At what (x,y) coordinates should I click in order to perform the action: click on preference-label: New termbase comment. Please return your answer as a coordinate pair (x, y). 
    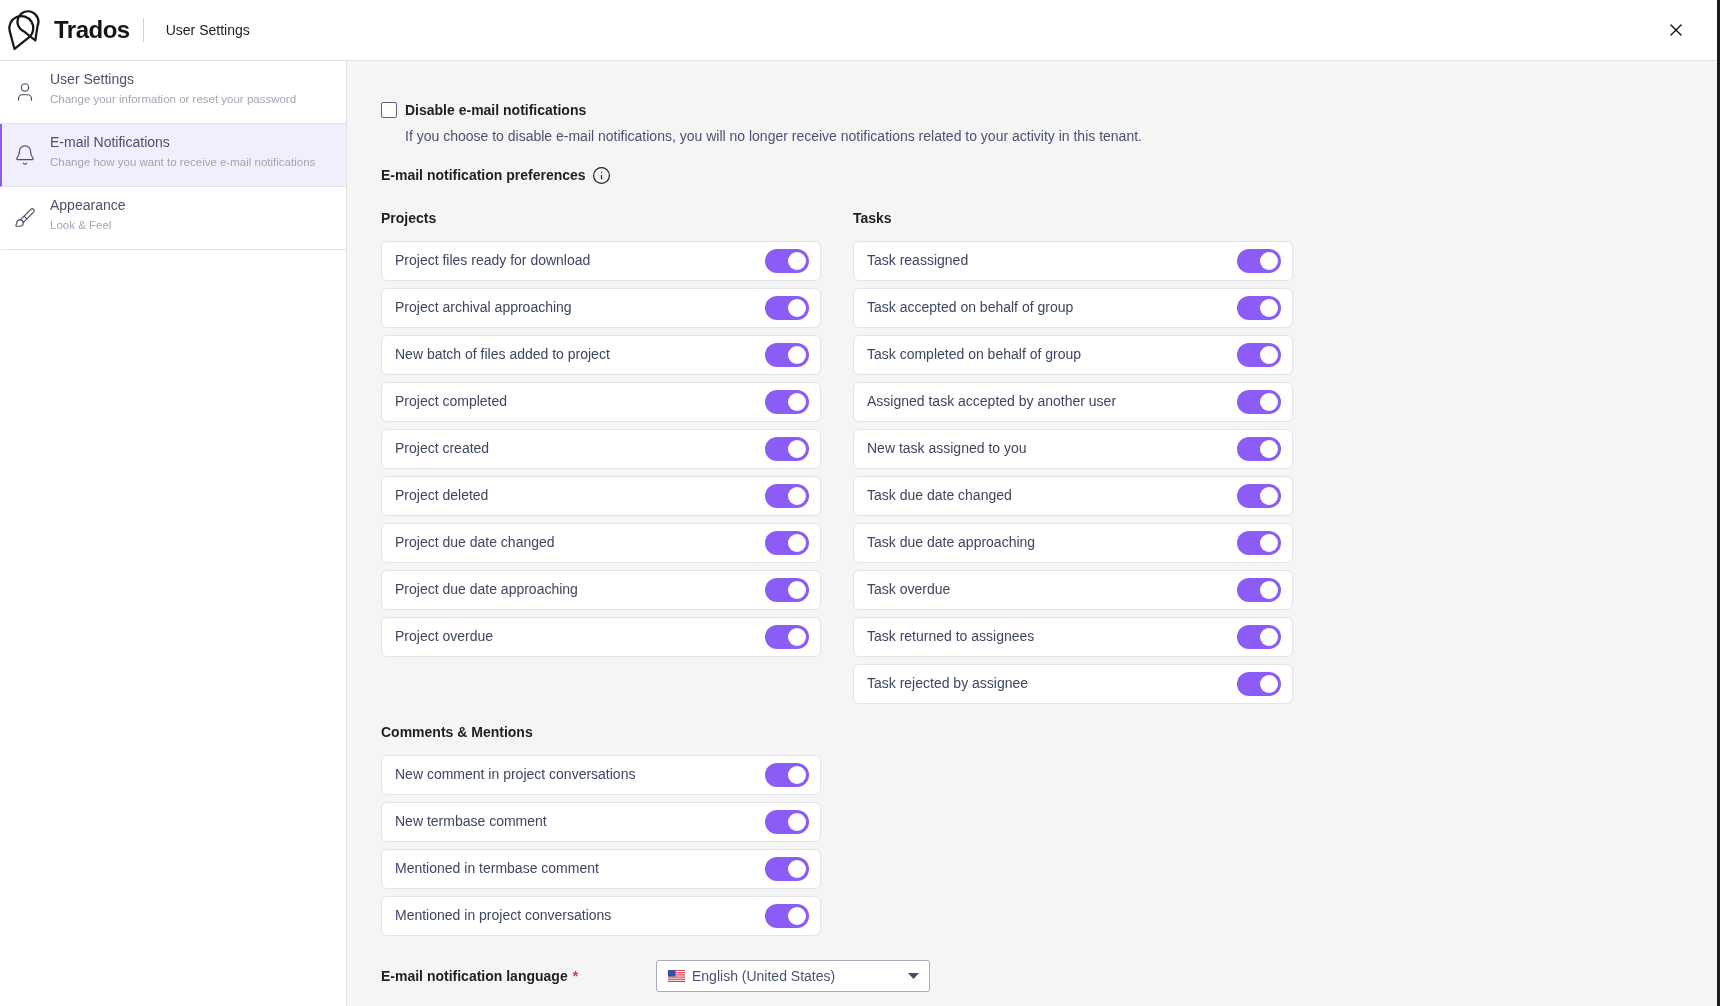
    Looking at the image, I should click on (471, 820).